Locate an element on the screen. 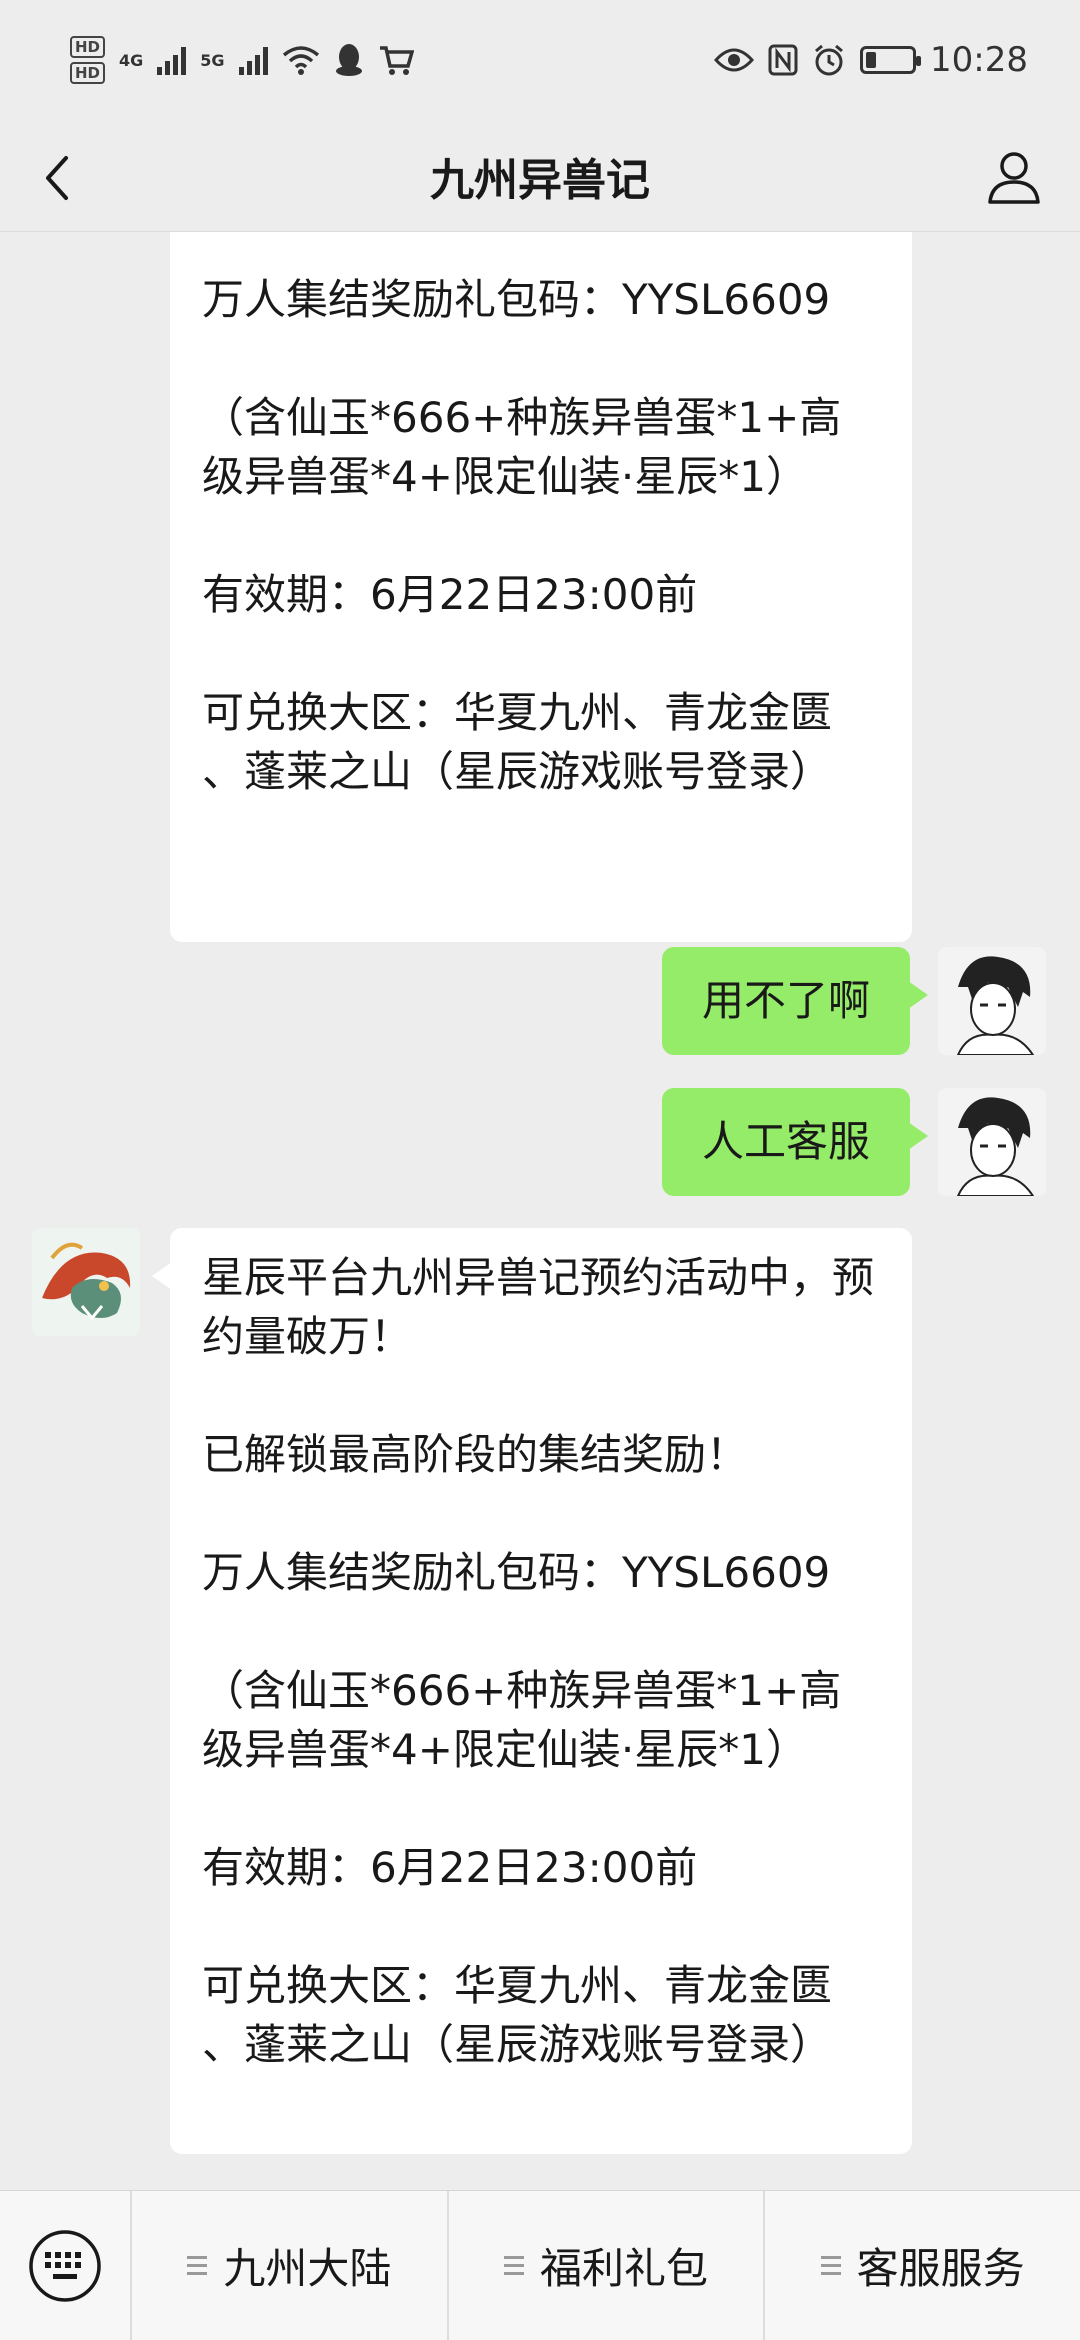 The height and width of the screenshot is (2340, 1080). message-bubble-outgoing: 人工客服 is located at coordinates (795, 1142).